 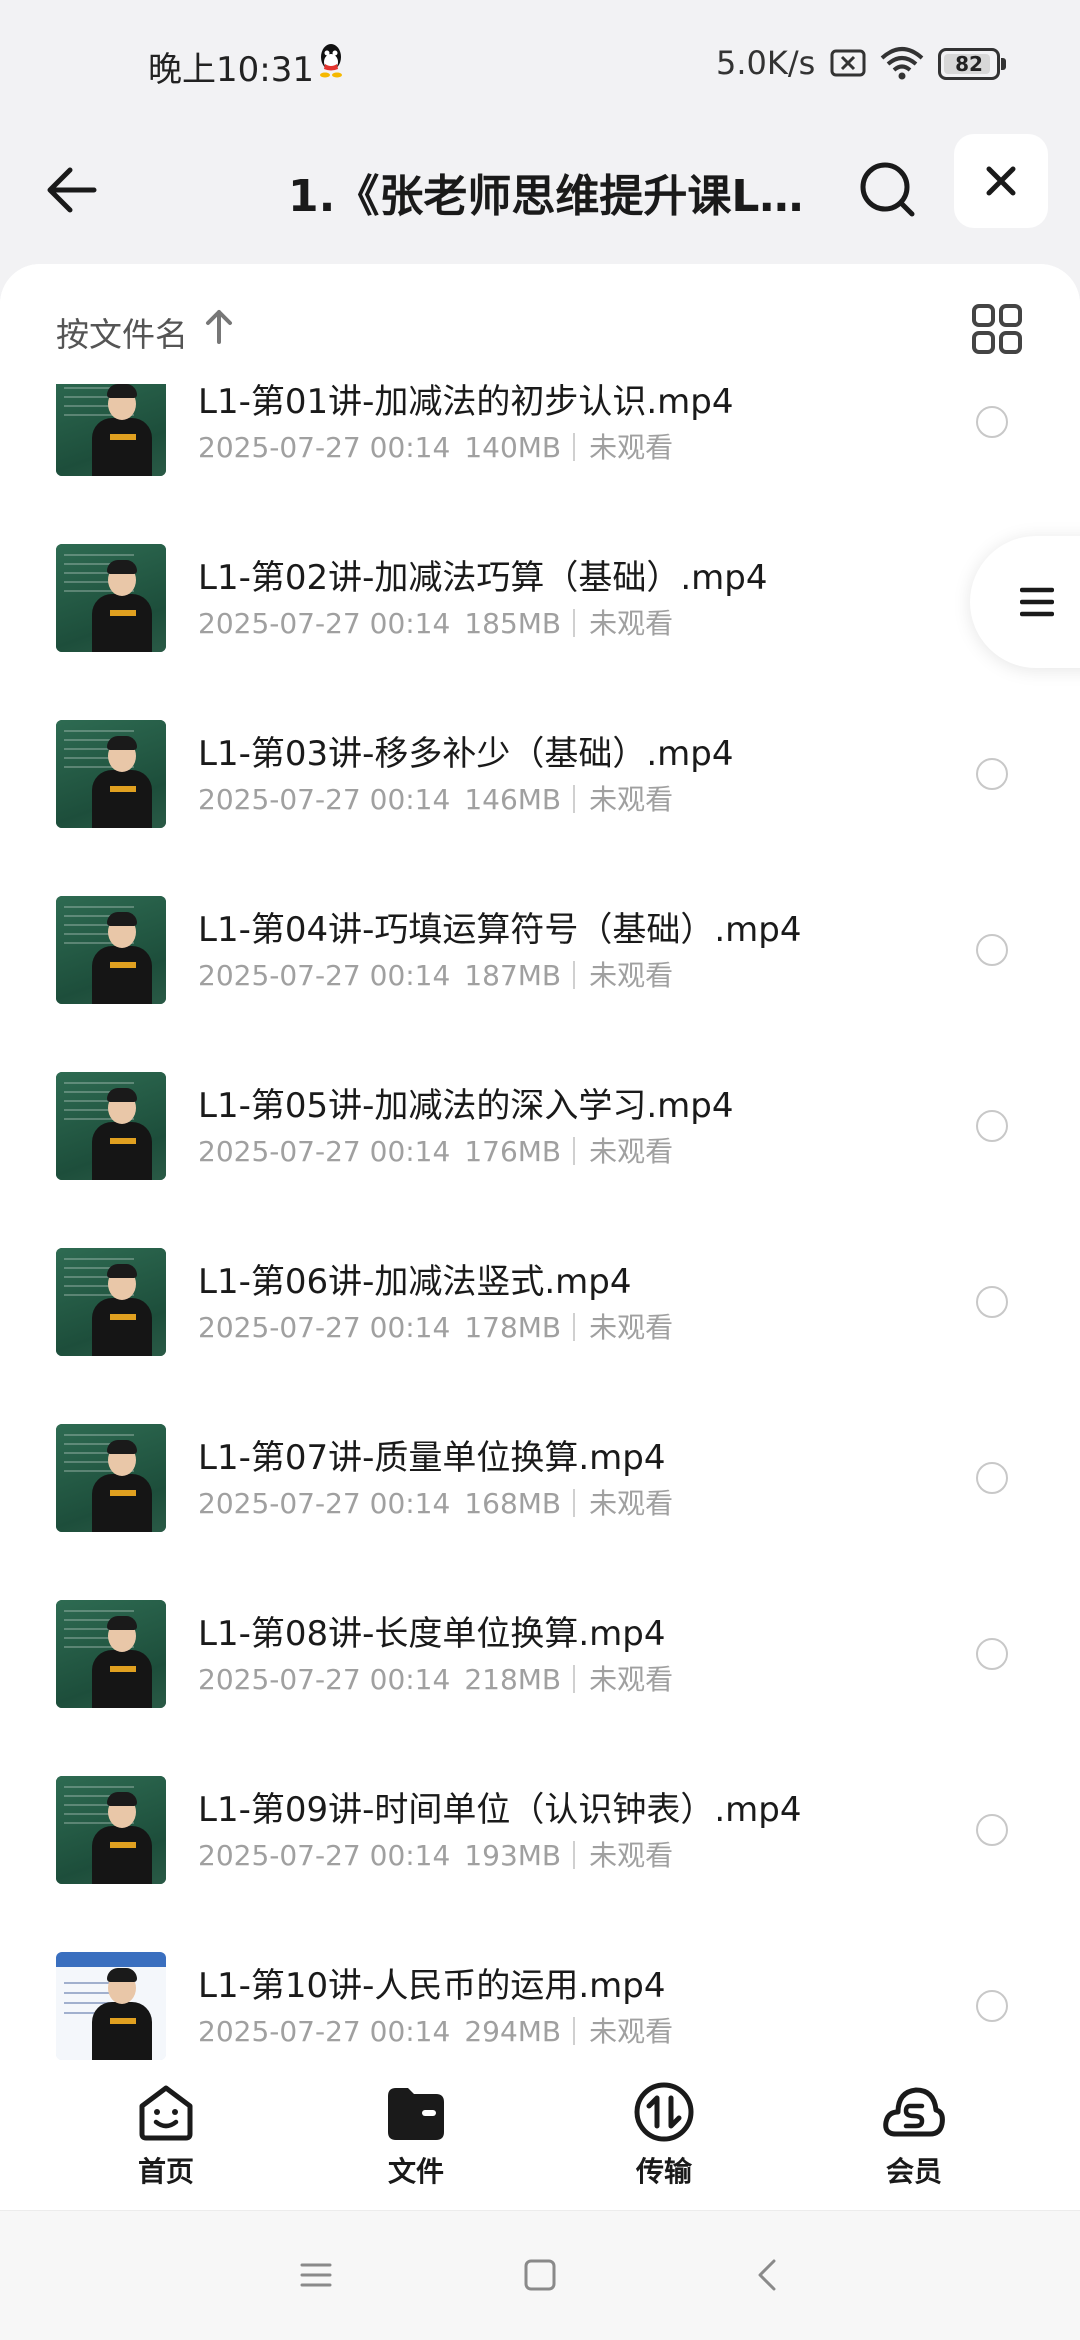 I want to click on folder-icon, so click(x=416, y=2114).